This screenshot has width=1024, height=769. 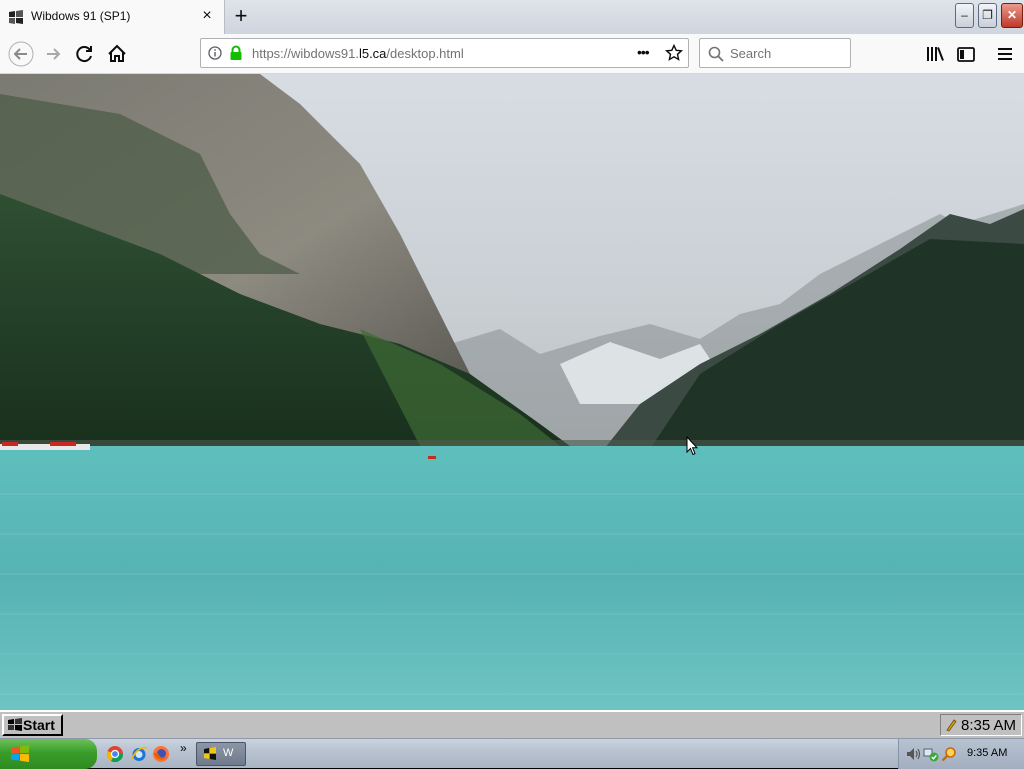 I want to click on internet-explorer-icon, so click(x=139, y=754).